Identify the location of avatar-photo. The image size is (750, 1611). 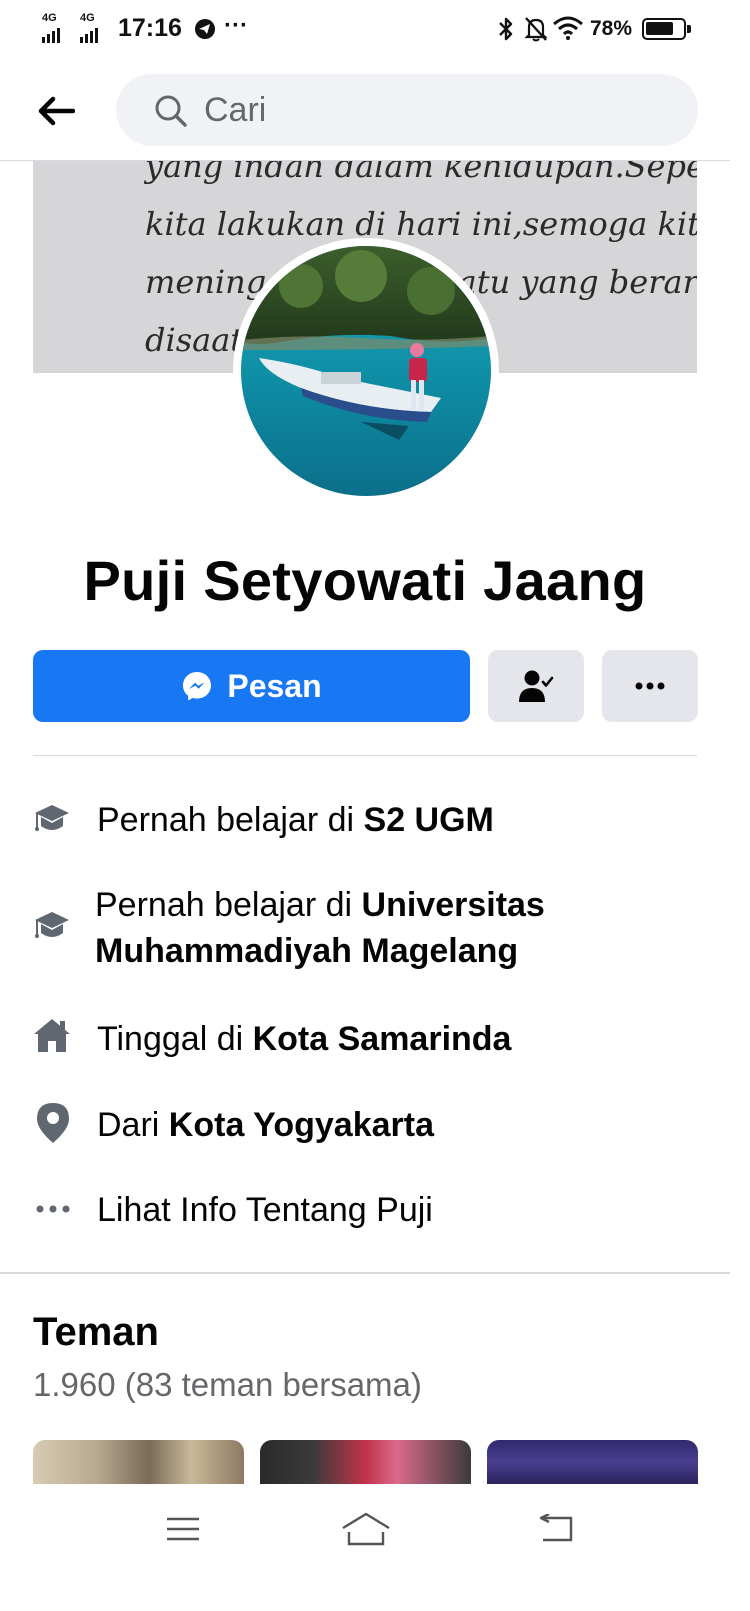
(366, 371).